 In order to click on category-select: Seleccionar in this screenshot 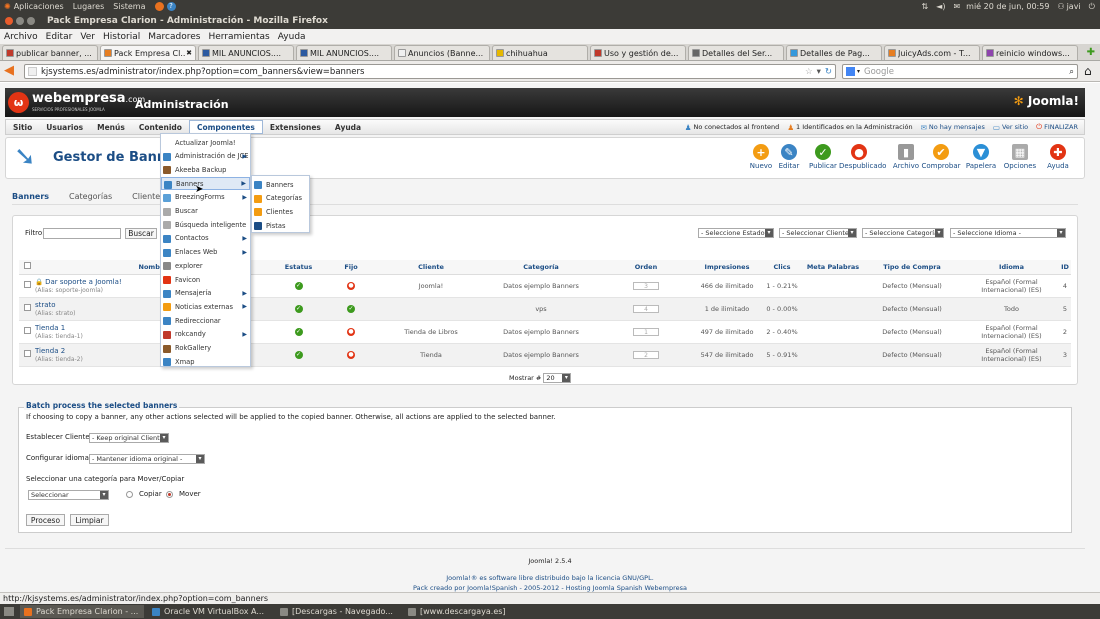, I will do `click(68, 495)`.